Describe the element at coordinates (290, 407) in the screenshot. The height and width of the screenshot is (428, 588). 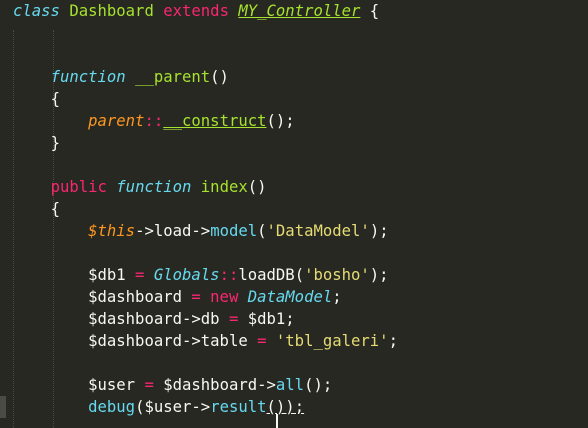
I see `paren-close: ));` at that location.